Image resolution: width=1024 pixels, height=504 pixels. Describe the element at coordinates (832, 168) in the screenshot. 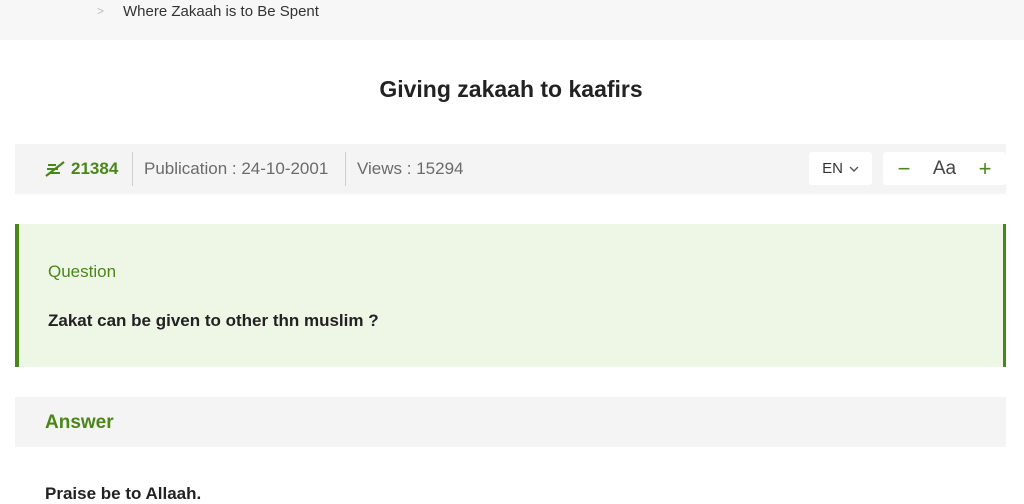

I see `language-label: EN` at that location.